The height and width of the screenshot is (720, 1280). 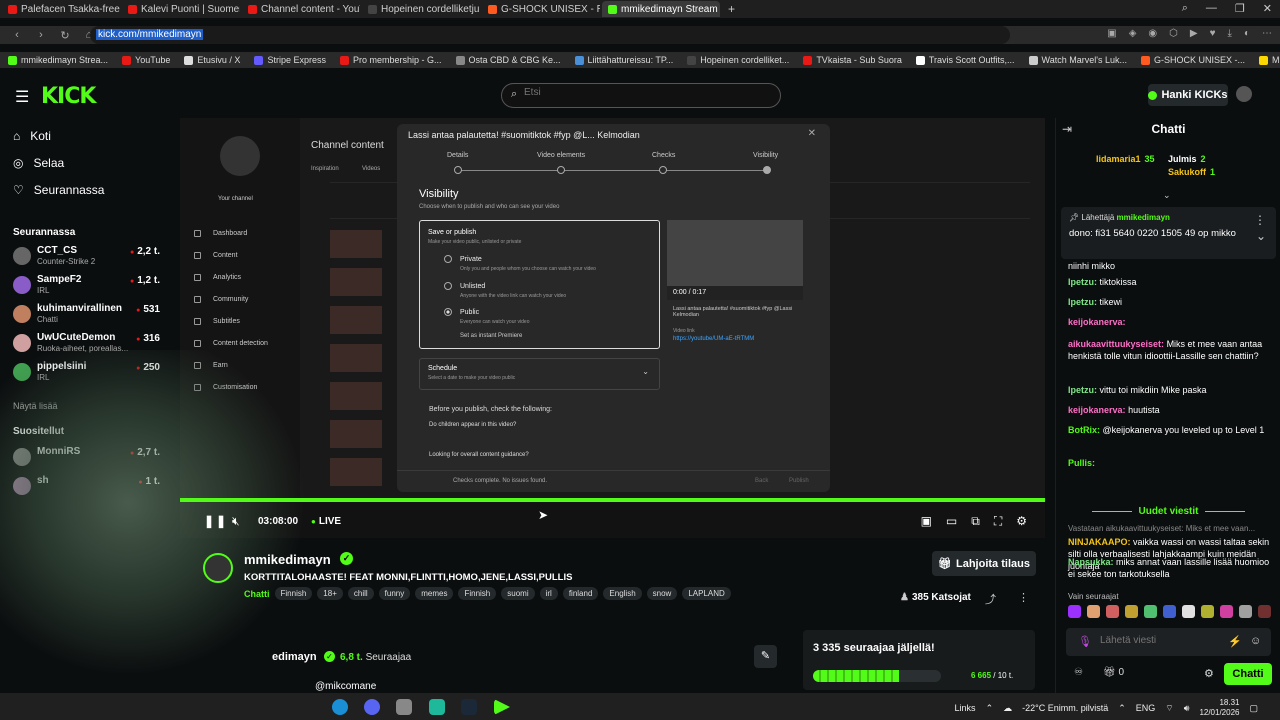 What do you see at coordinates (1235, 641) in the screenshot?
I see `command-icon: ⚡` at bounding box center [1235, 641].